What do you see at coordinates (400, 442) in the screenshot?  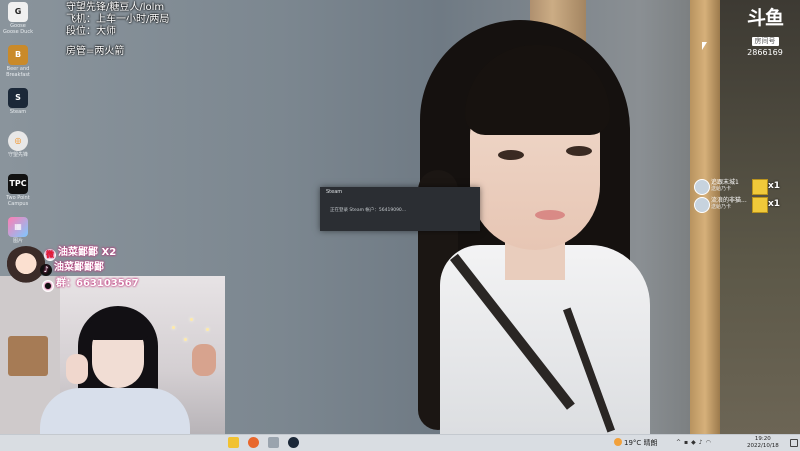 I see `windows-taskbar: 19°C 晴朗 ^▪◆♪◠ 19:20 2022/10/18` at bounding box center [400, 442].